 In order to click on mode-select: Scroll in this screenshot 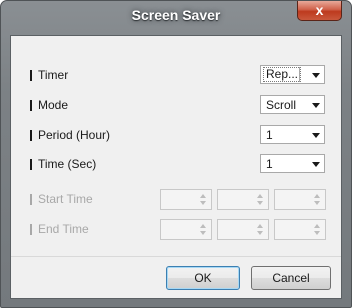, I will do `click(292, 104)`.